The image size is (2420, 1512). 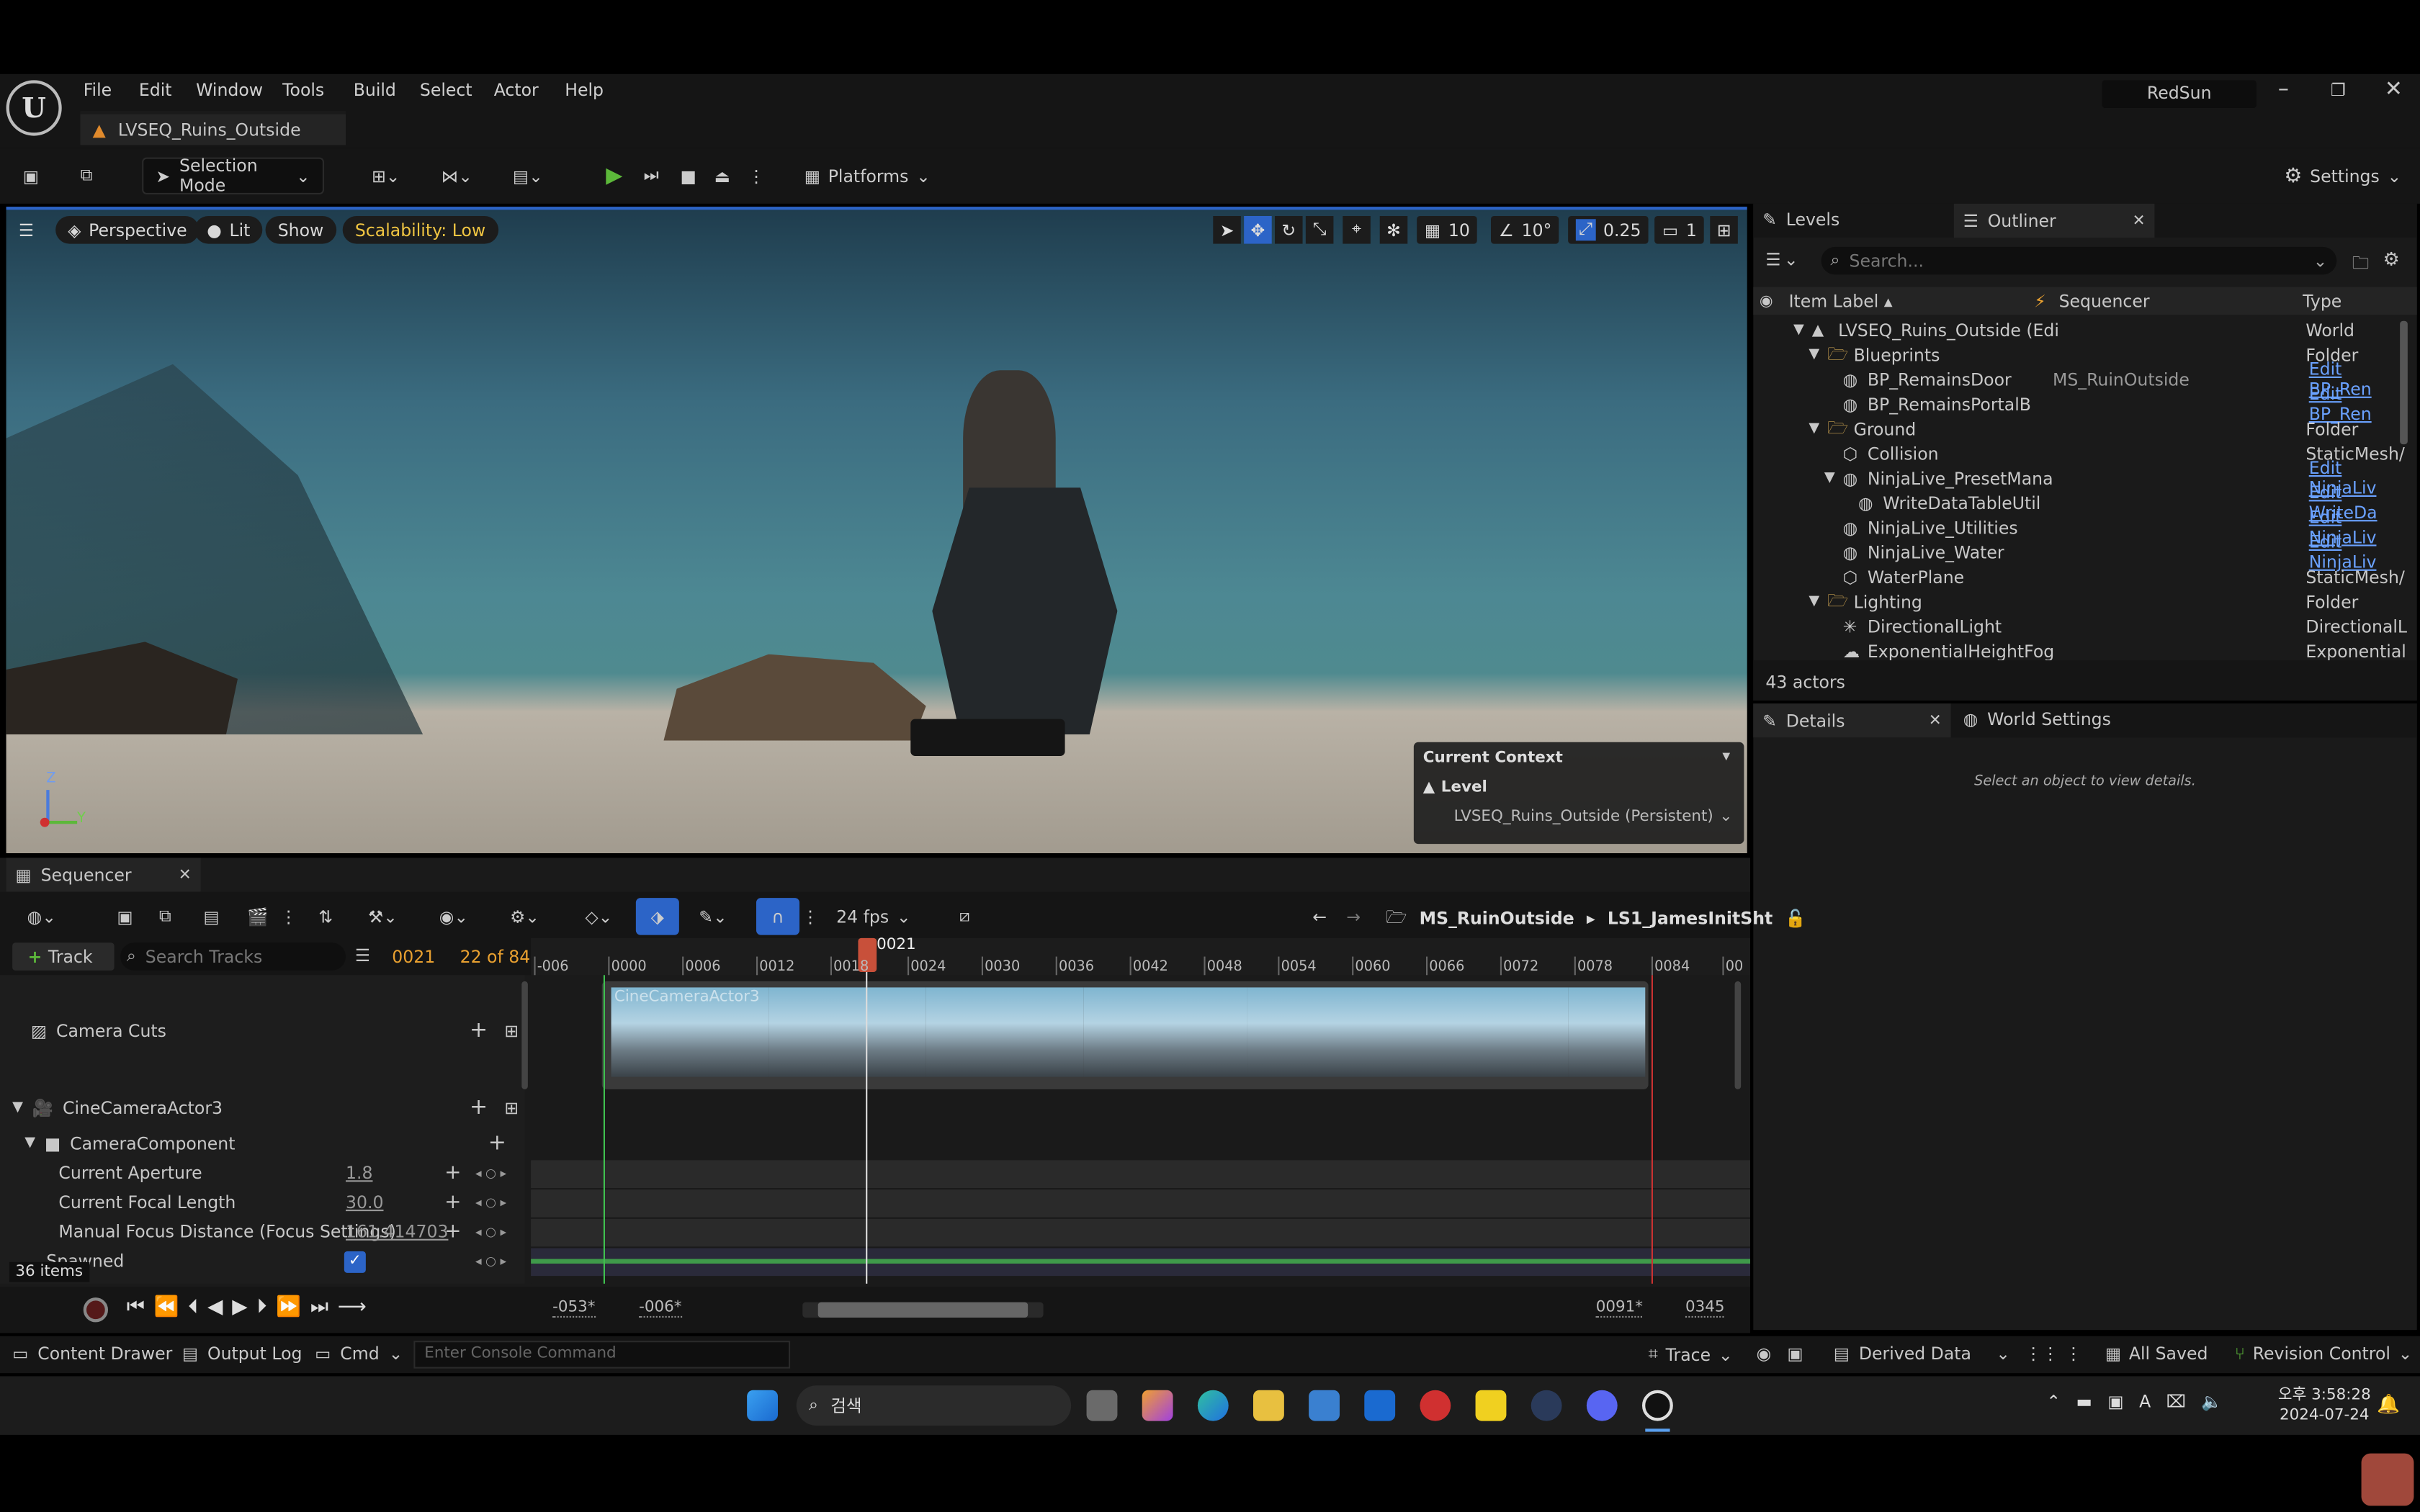 I want to click on more-options-icon: ⋮, so click(x=289, y=916).